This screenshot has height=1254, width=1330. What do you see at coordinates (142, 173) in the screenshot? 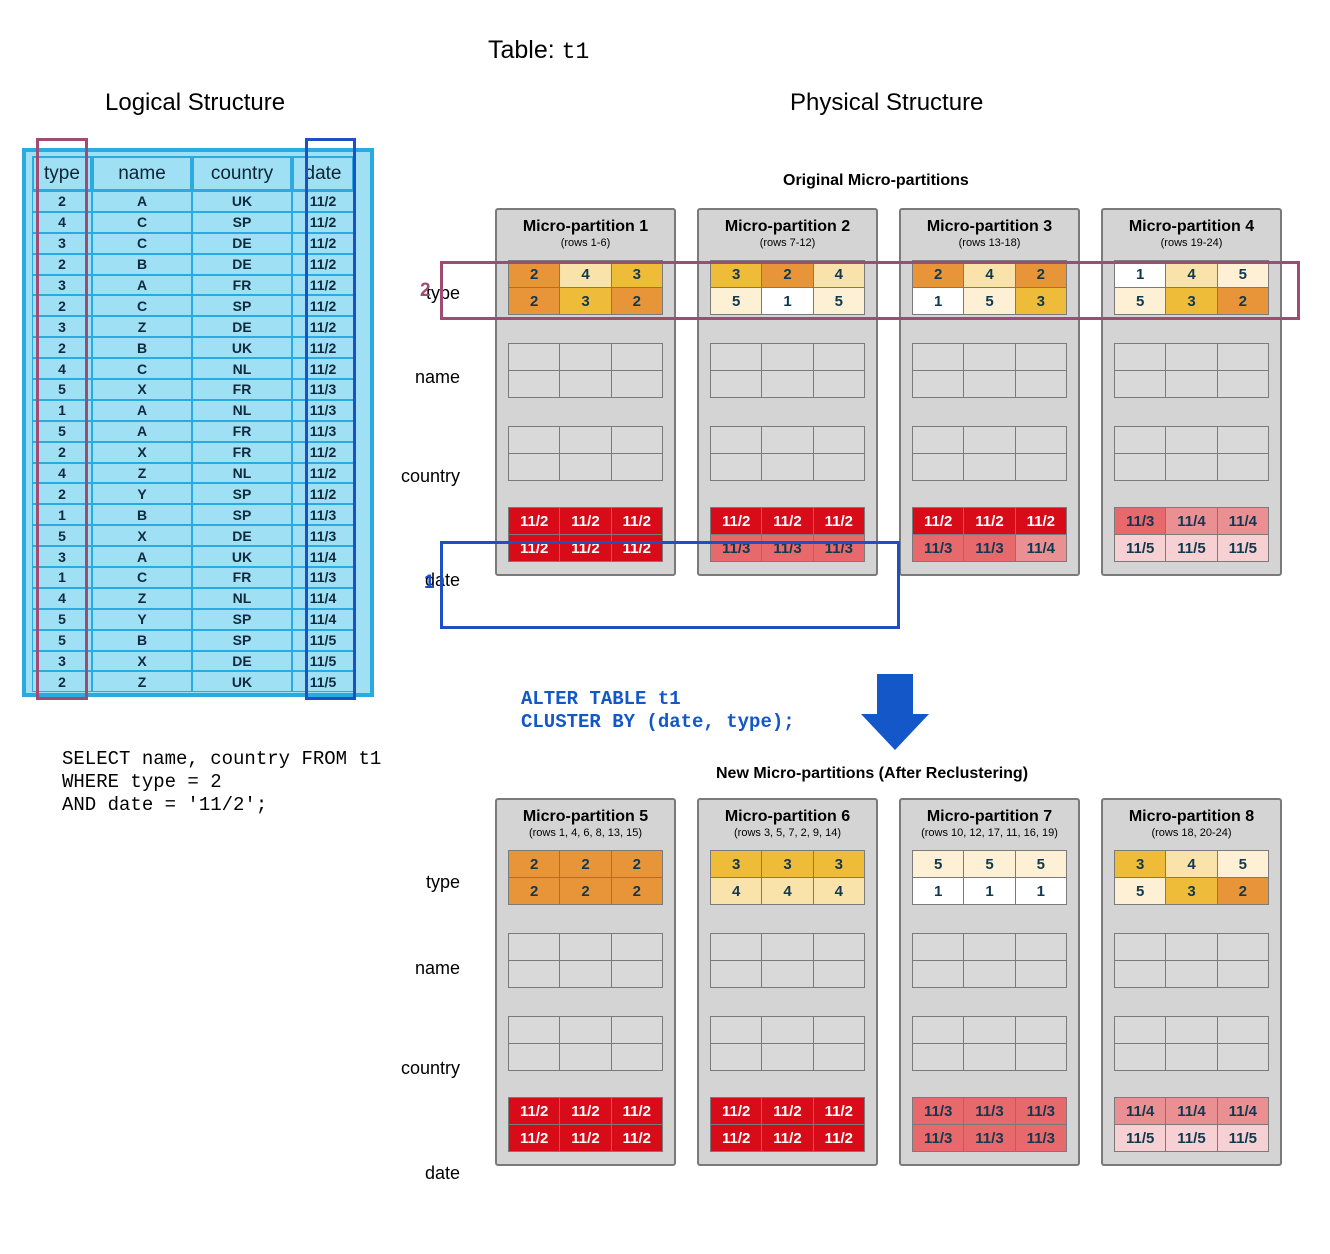
I see `logical-column-header-name: name` at bounding box center [142, 173].